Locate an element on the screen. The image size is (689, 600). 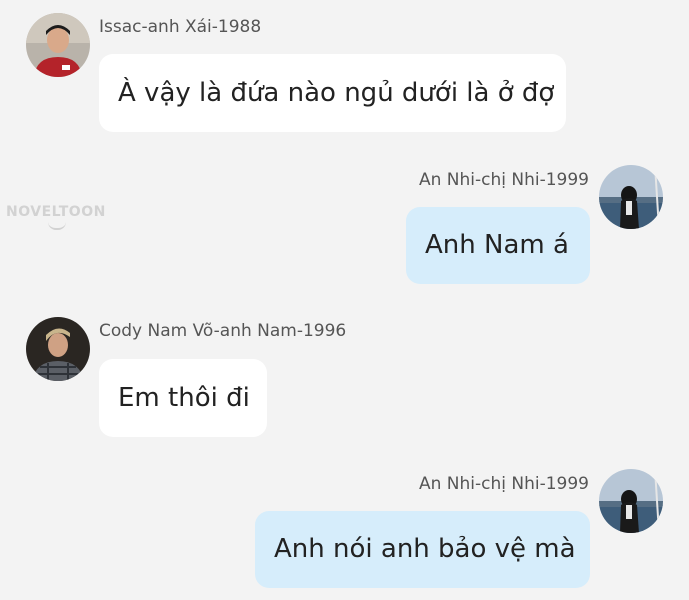
message-bubble: Em thôi đi is located at coordinates (183, 398).